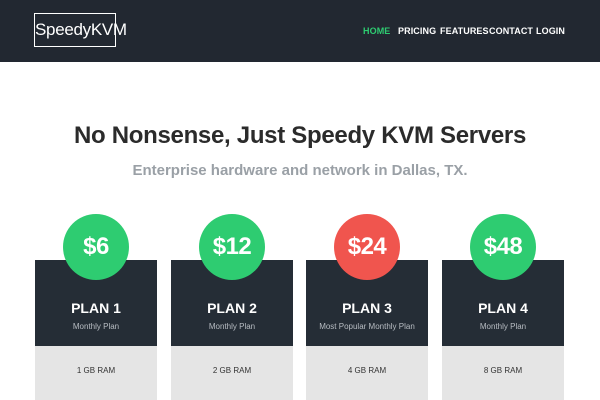 The width and height of the screenshot is (600, 400). I want to click on plan-feature: 2 GB RAM, so click(232, 370).